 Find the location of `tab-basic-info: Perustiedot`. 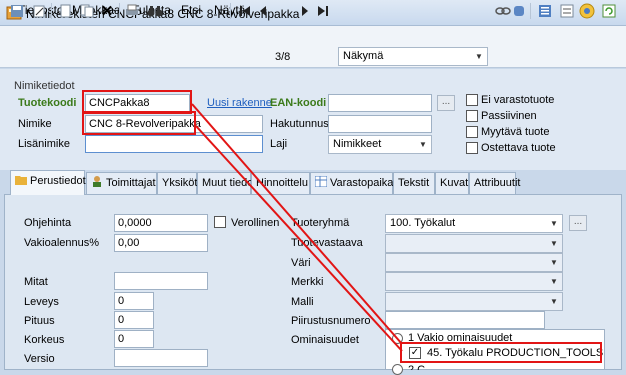

tab-basic-info: Perustiedot is located at coordinates (48, 182).